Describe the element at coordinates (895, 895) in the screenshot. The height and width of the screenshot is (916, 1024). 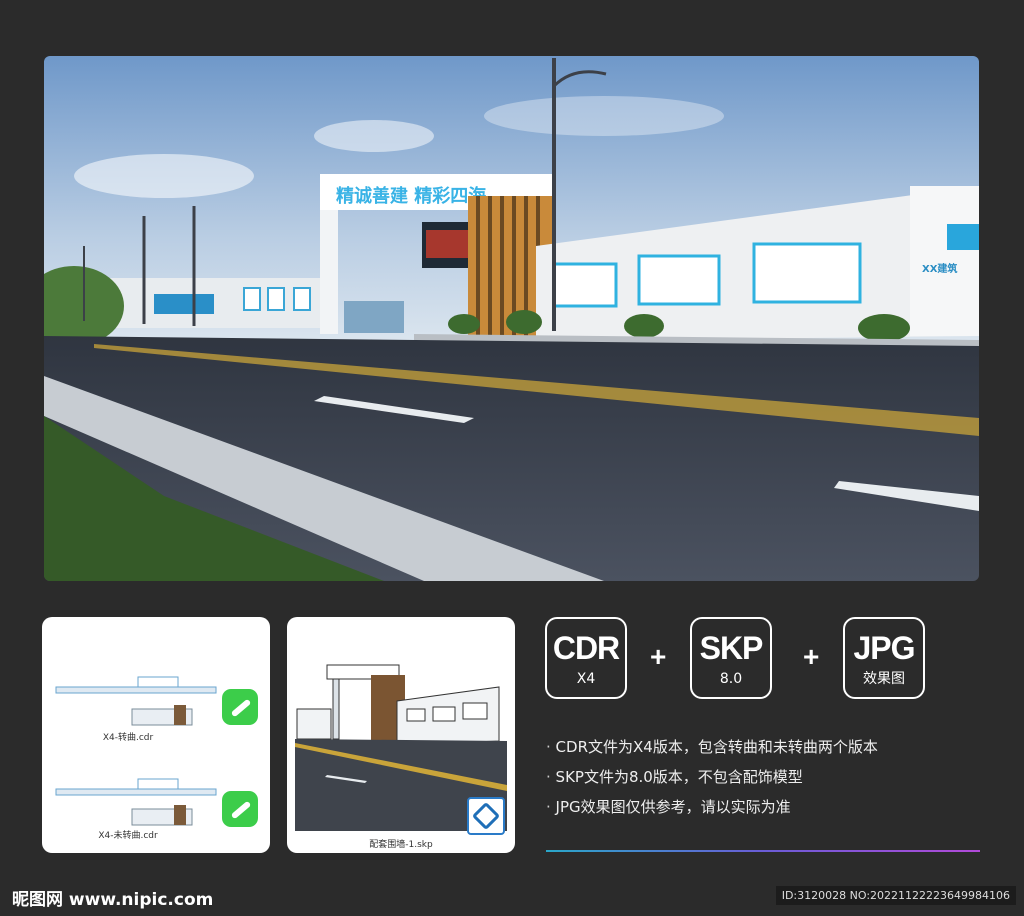
I see `image-id-label: ID:3120028 NO:20221122223649984106` at that location.